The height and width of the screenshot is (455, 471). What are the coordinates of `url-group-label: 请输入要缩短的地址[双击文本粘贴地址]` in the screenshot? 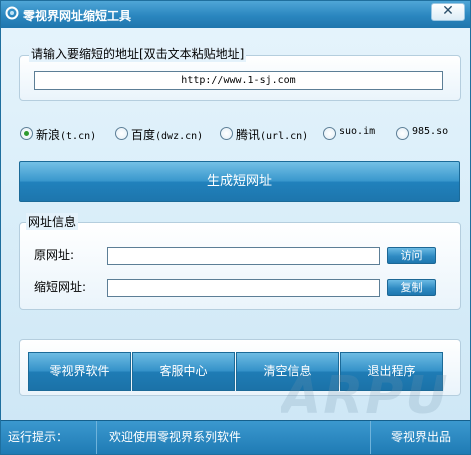 It's located at (138, 53).